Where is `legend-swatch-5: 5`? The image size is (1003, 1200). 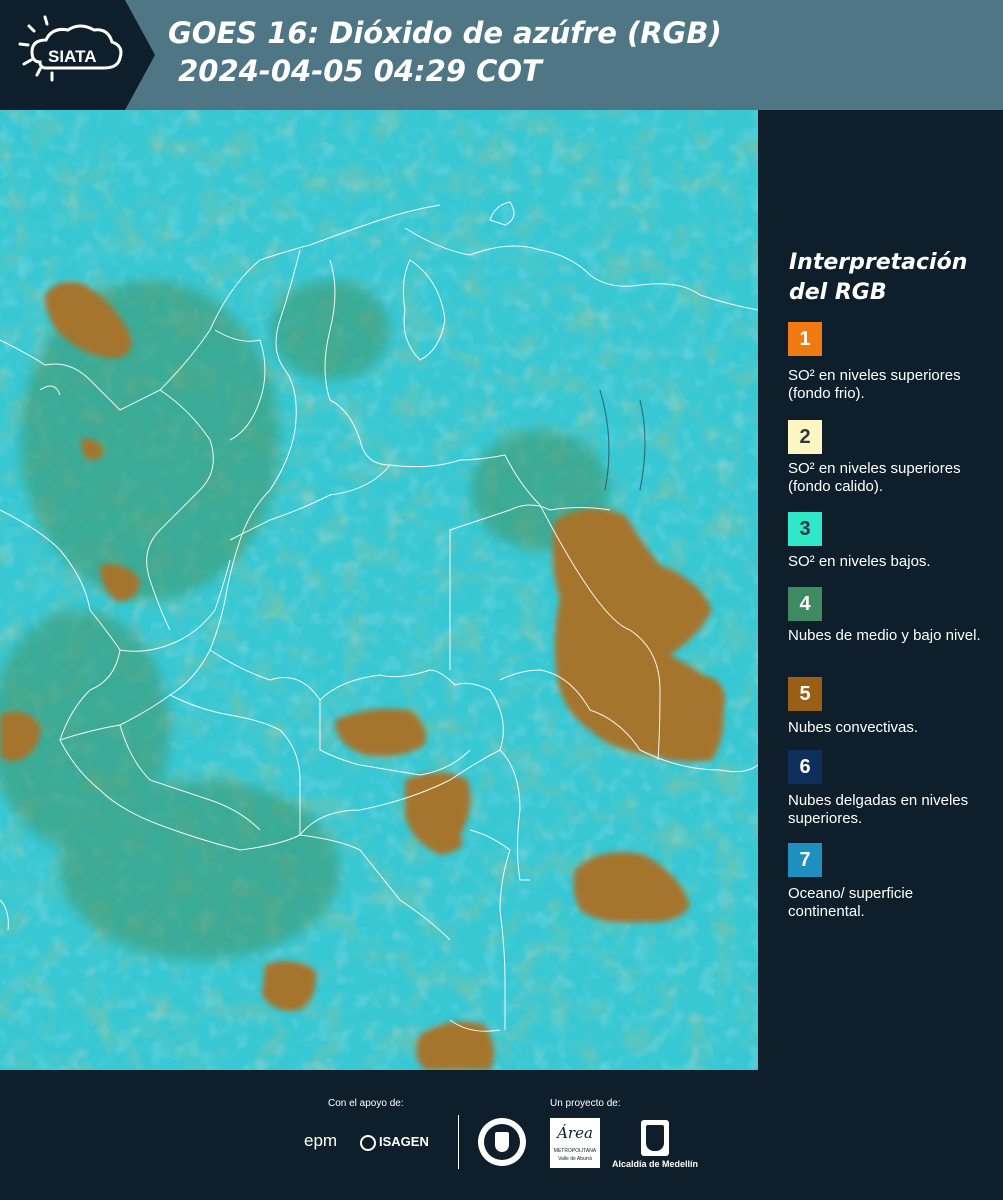 legend-swatch-5: 5 is located at coordinates (805, 694).